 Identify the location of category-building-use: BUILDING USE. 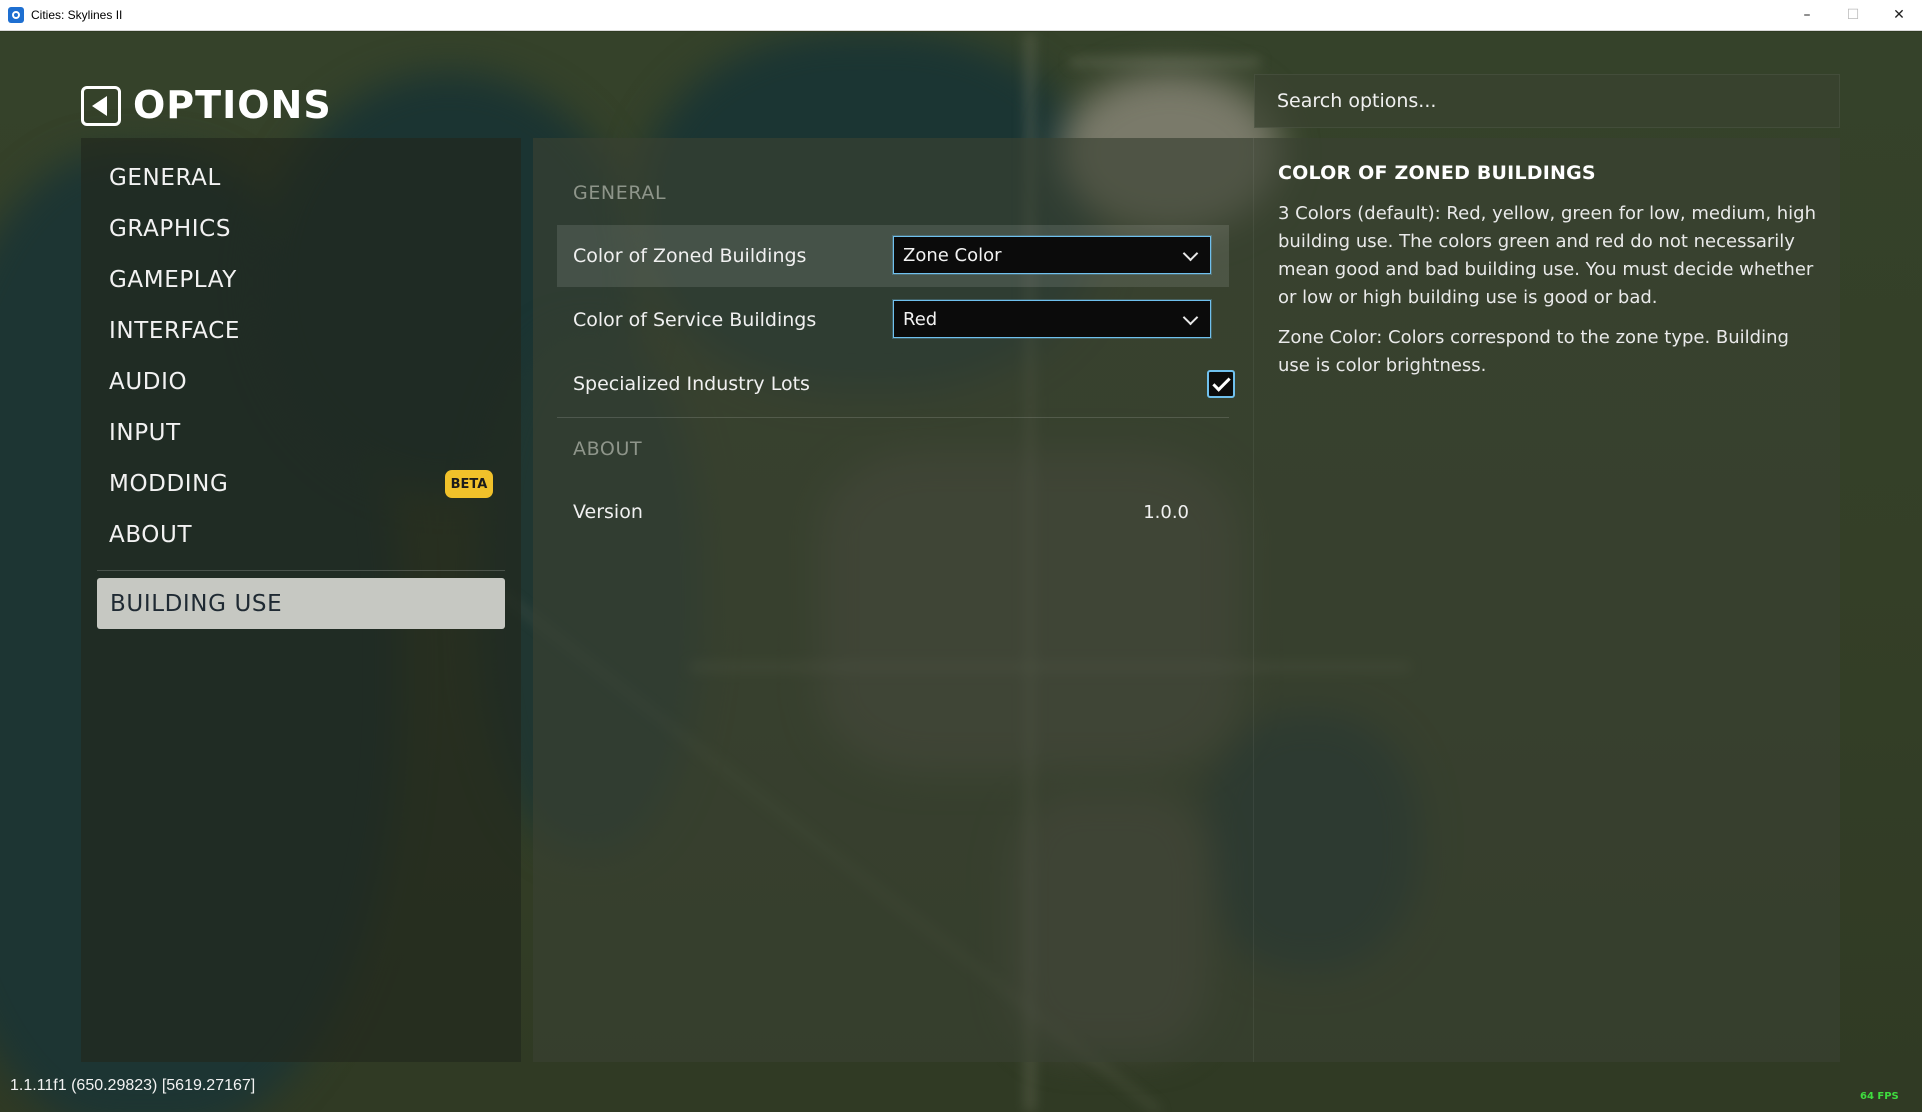
(301, 603).